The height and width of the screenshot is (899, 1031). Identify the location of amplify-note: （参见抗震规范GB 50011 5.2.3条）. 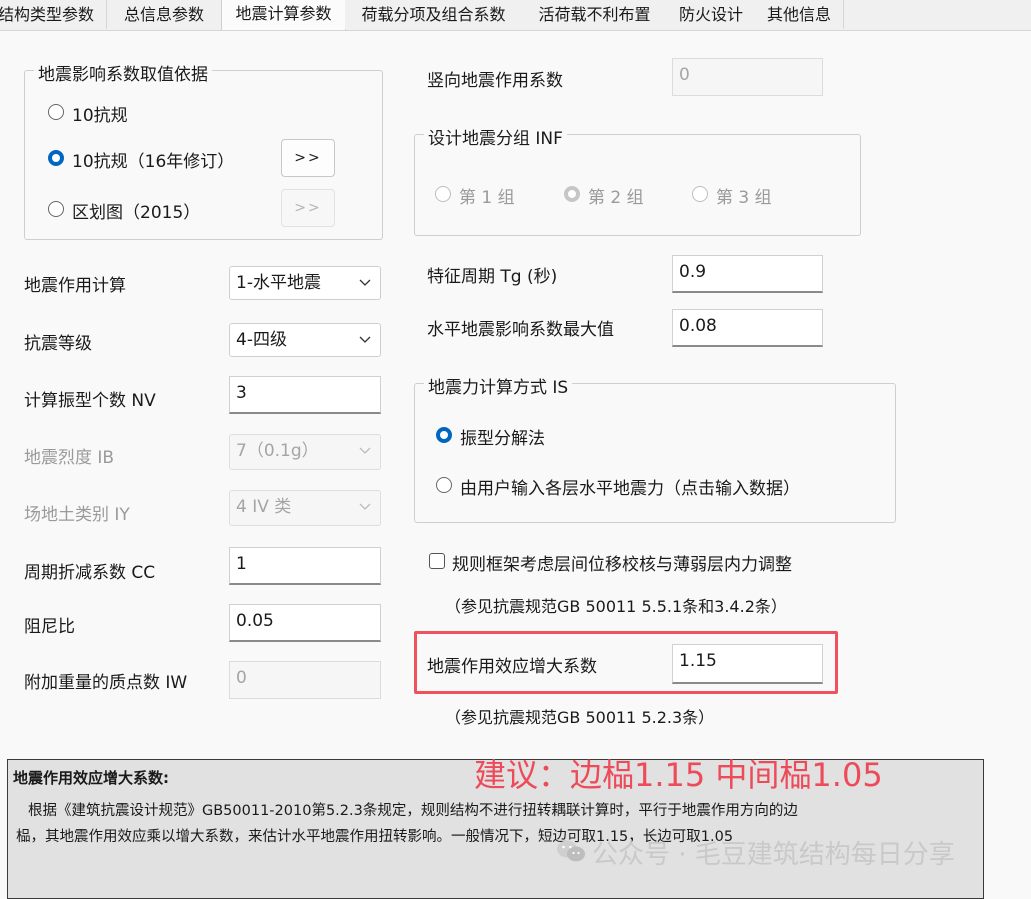
(580, 717).